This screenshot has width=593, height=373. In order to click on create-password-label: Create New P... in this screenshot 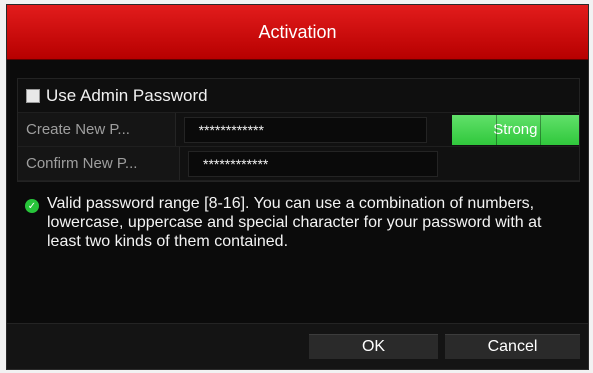, I will do `click(97, 129)`.